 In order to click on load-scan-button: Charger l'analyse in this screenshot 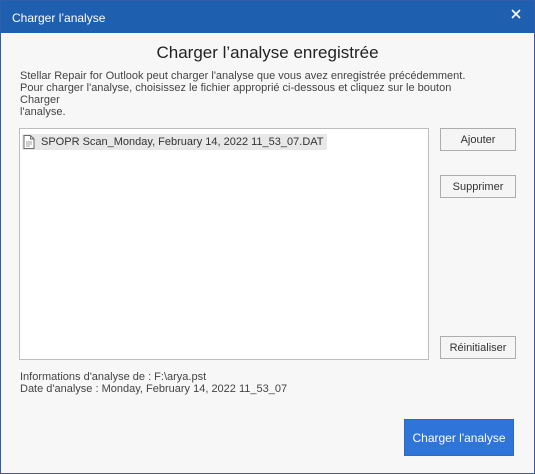, I will do `click(459, 437)`.